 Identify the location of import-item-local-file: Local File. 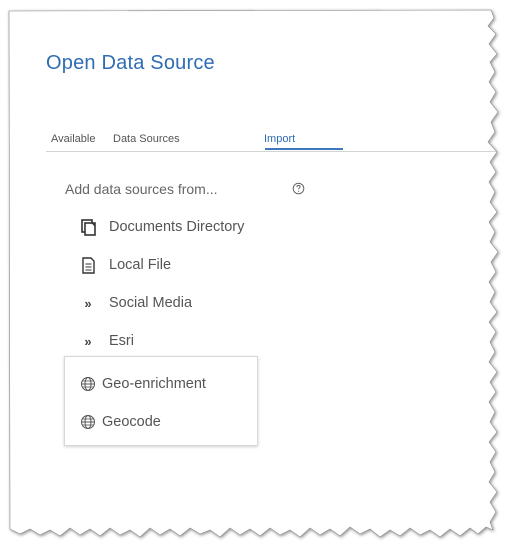
(125, 265).